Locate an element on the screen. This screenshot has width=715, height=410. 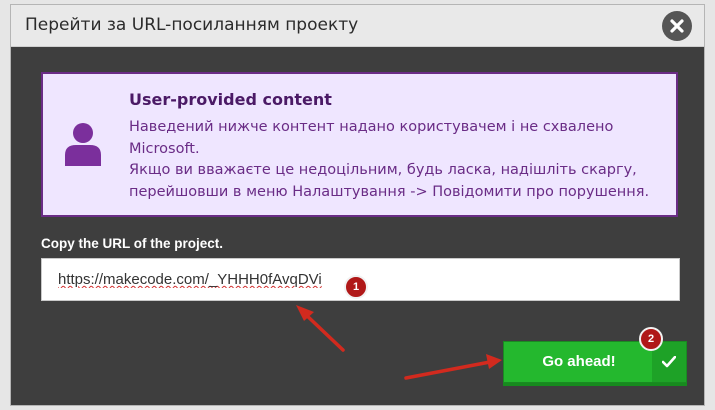
close-button is located at coordinates (677, 26).